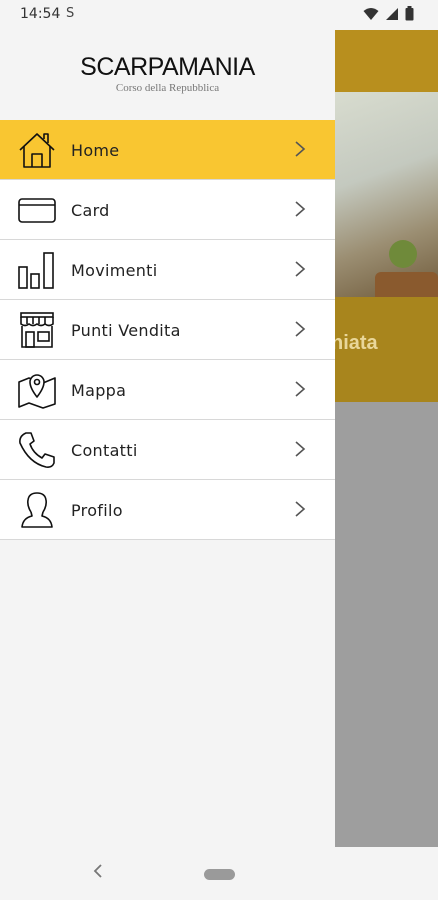  What do you see at coordinates (97, 510) in the screenshot?
I see `menu-item-label: Profilo` at bounding box center [97, 510].